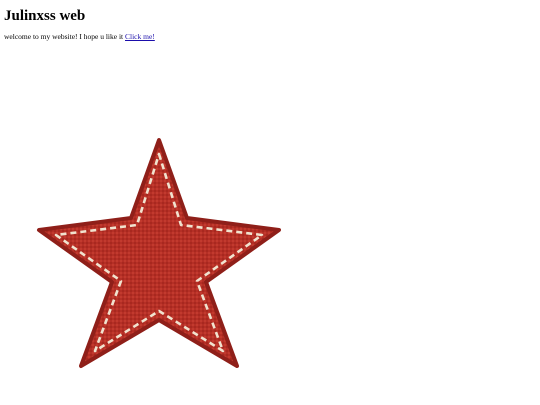  Describe the element at coordinates (140, 36) in the screenshot. I see `click-me-link: Click me!` at that location.